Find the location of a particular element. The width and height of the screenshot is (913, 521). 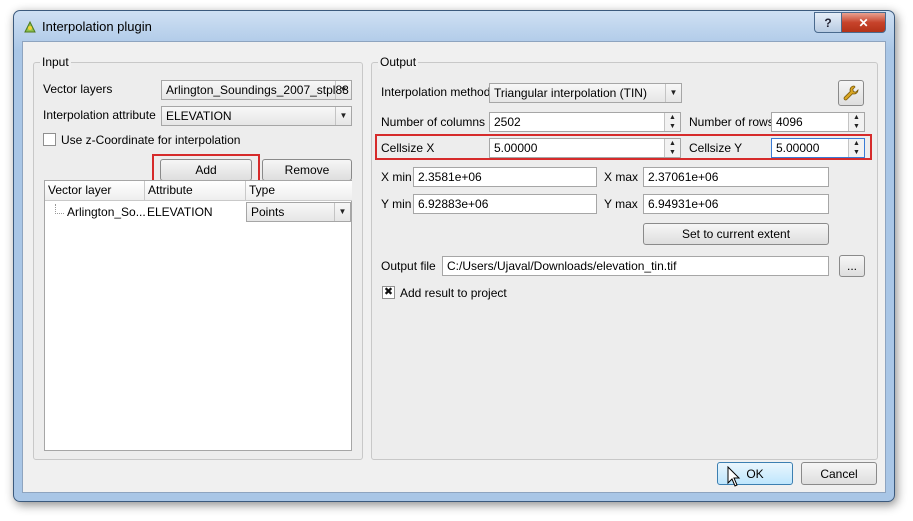

ymin-label: Y min is located at coordinates (396, 204).